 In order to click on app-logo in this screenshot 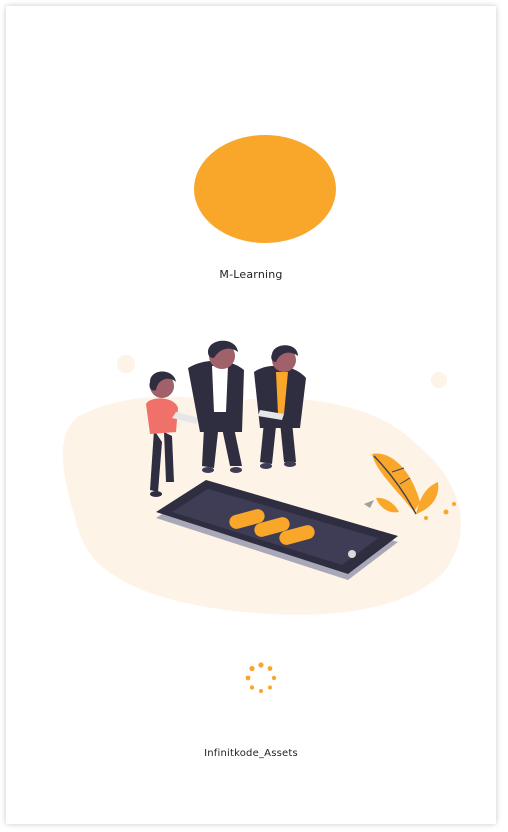, I will do `click(265, 189)`.